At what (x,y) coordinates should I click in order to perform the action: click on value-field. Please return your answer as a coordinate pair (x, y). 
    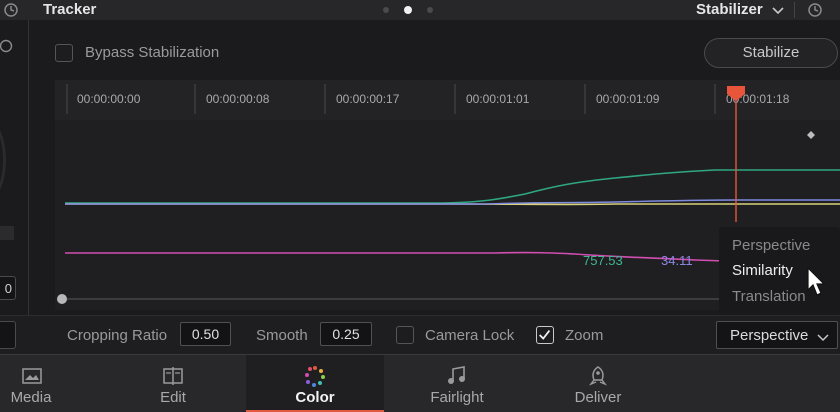
    Looking at the image, I should click on (8, 335).